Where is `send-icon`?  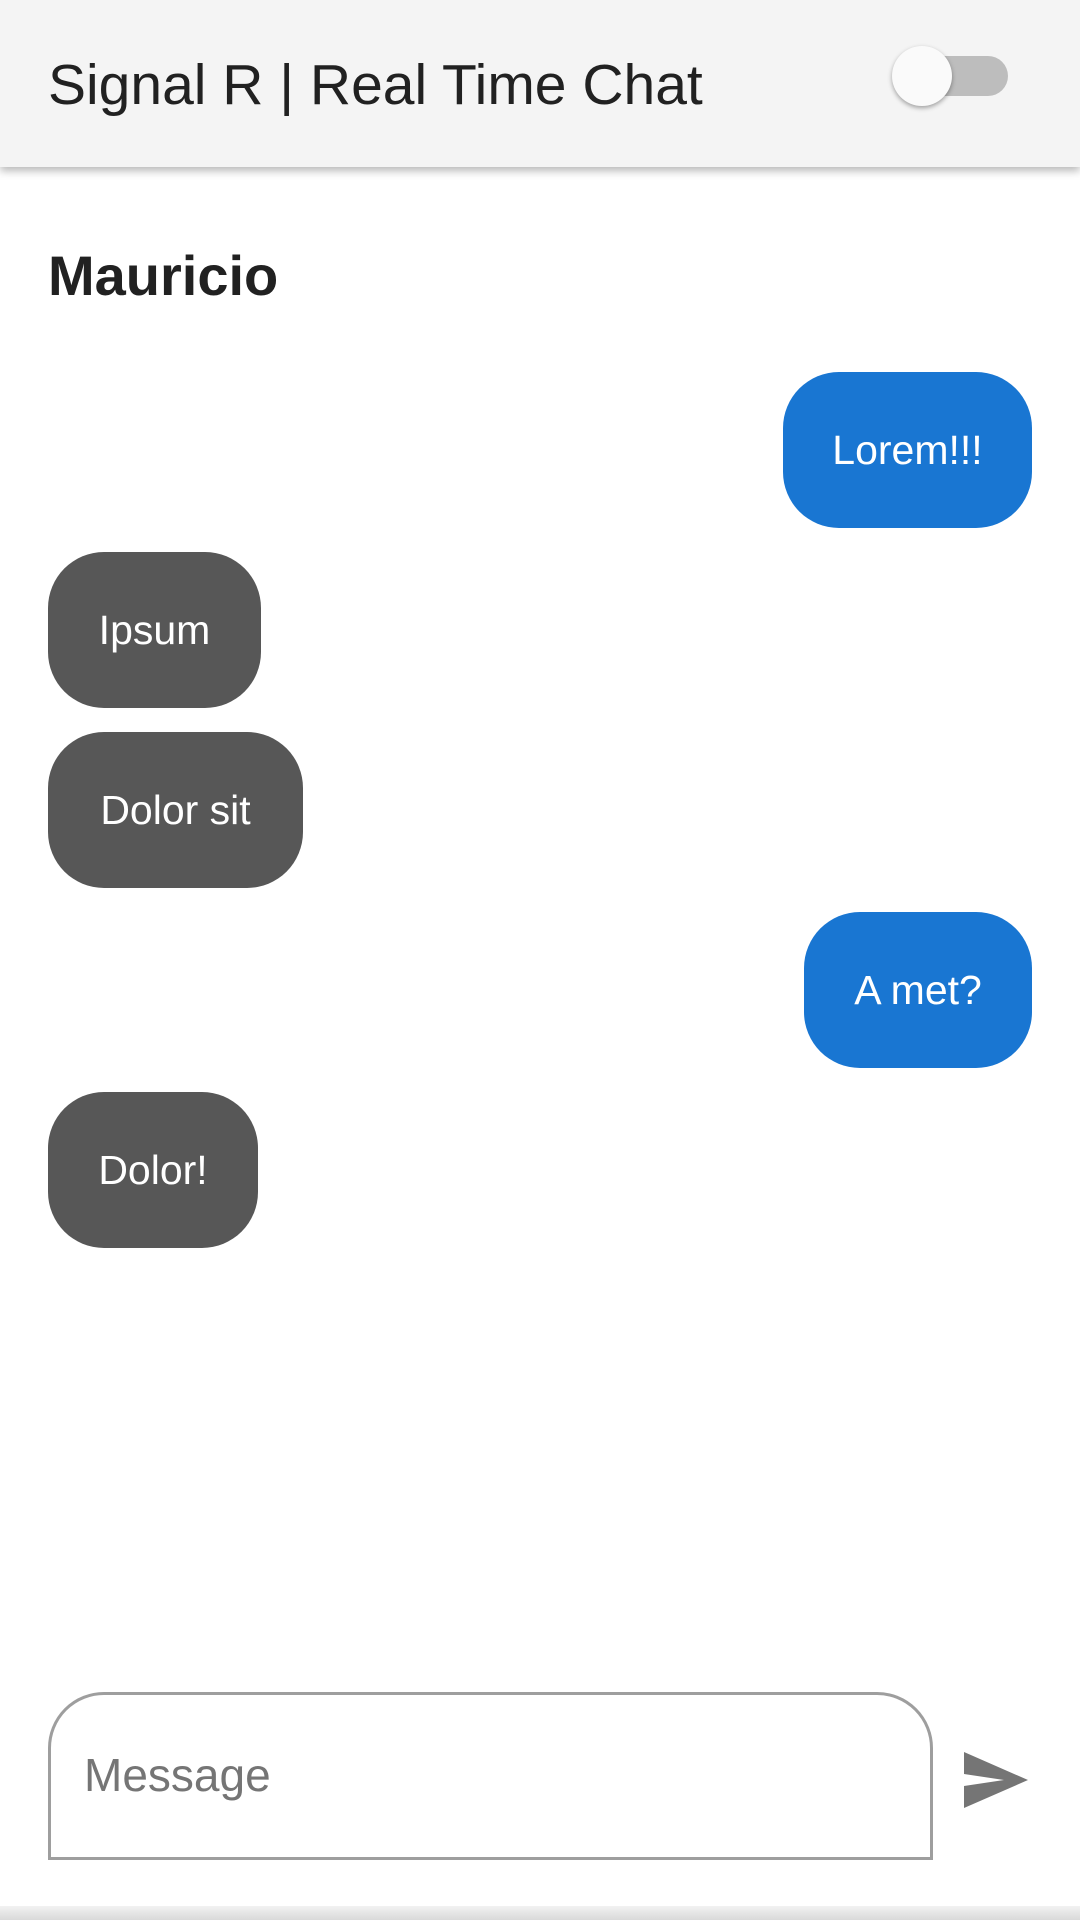
send-icon is located at coordinates (996, 1780).